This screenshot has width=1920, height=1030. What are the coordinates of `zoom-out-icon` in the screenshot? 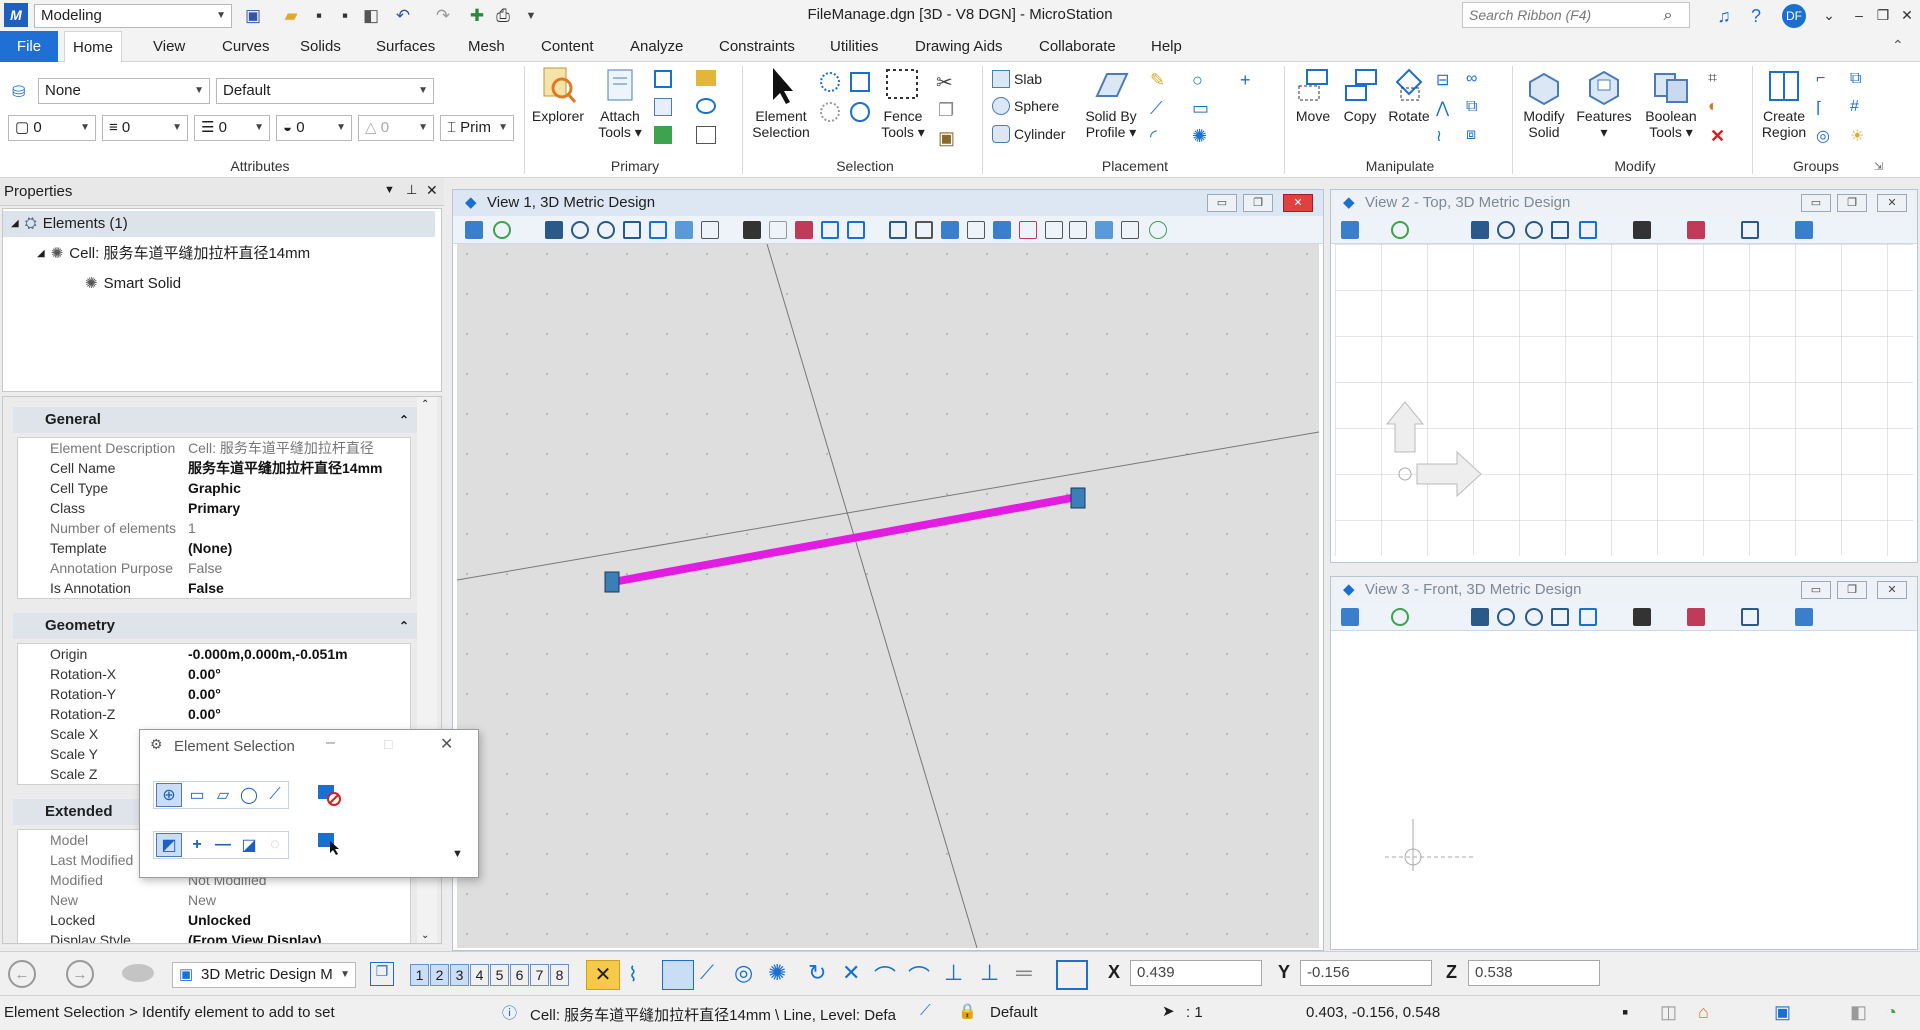 It's located at (606, 230).